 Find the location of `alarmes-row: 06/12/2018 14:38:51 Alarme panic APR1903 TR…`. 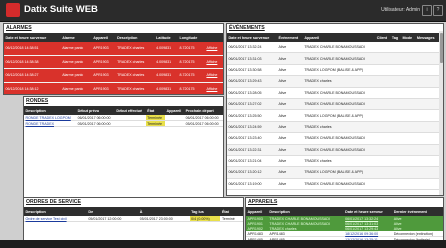

alarmes-row: 06/12/2018 14:38:51 Alarme panic APR1903 TR… is located at coordinates (113, 49).